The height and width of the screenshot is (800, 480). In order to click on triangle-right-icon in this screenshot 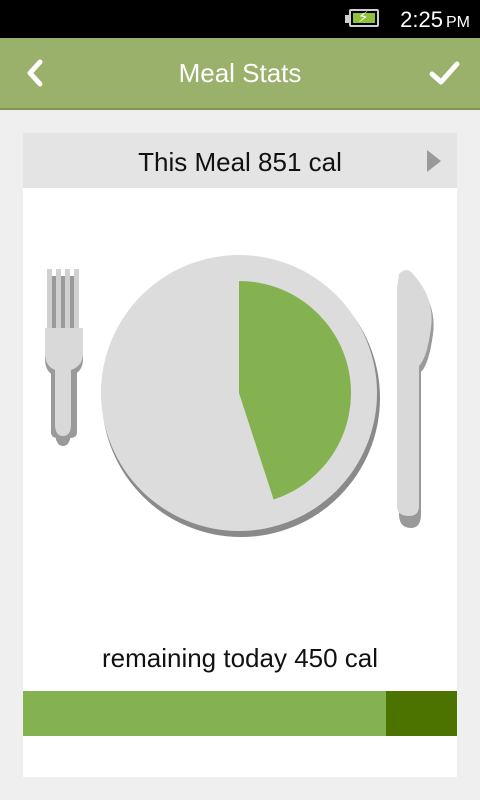, I will do `click(434, 161)`.